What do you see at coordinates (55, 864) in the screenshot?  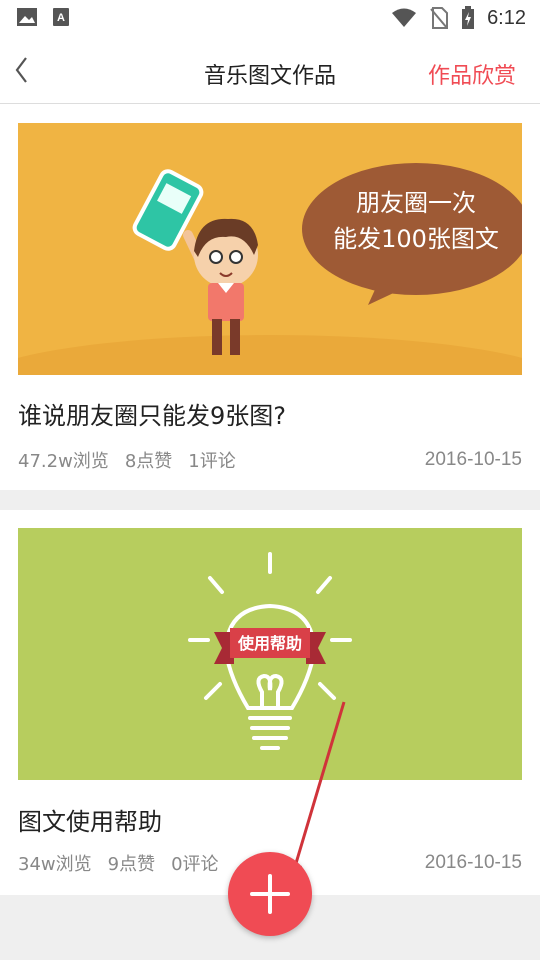 I see `work-views: 34w浏览` at bounding box center [55, 864].